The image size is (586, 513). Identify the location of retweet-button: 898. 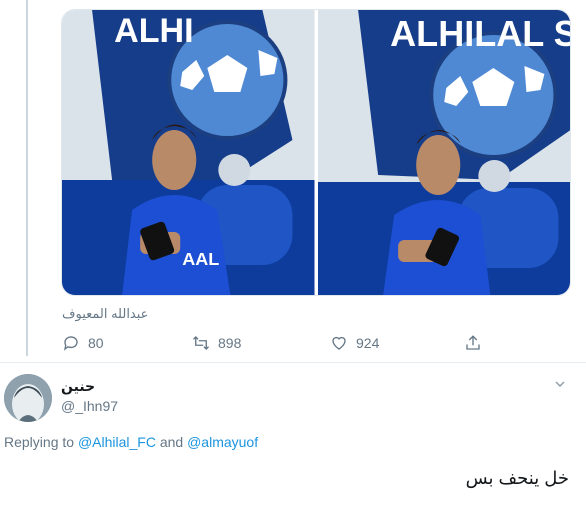
(216, 343).